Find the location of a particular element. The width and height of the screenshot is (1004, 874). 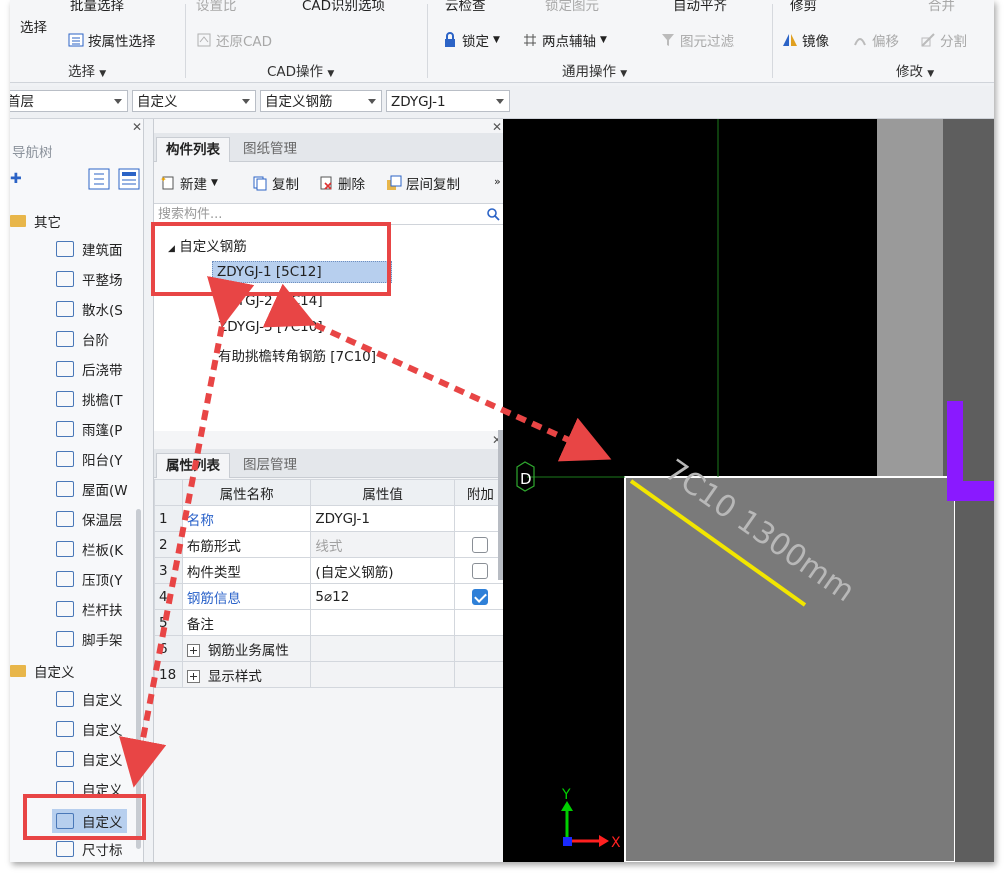

group-label-cad: CAD操作 ▼ is located at coordinates (300, 70).